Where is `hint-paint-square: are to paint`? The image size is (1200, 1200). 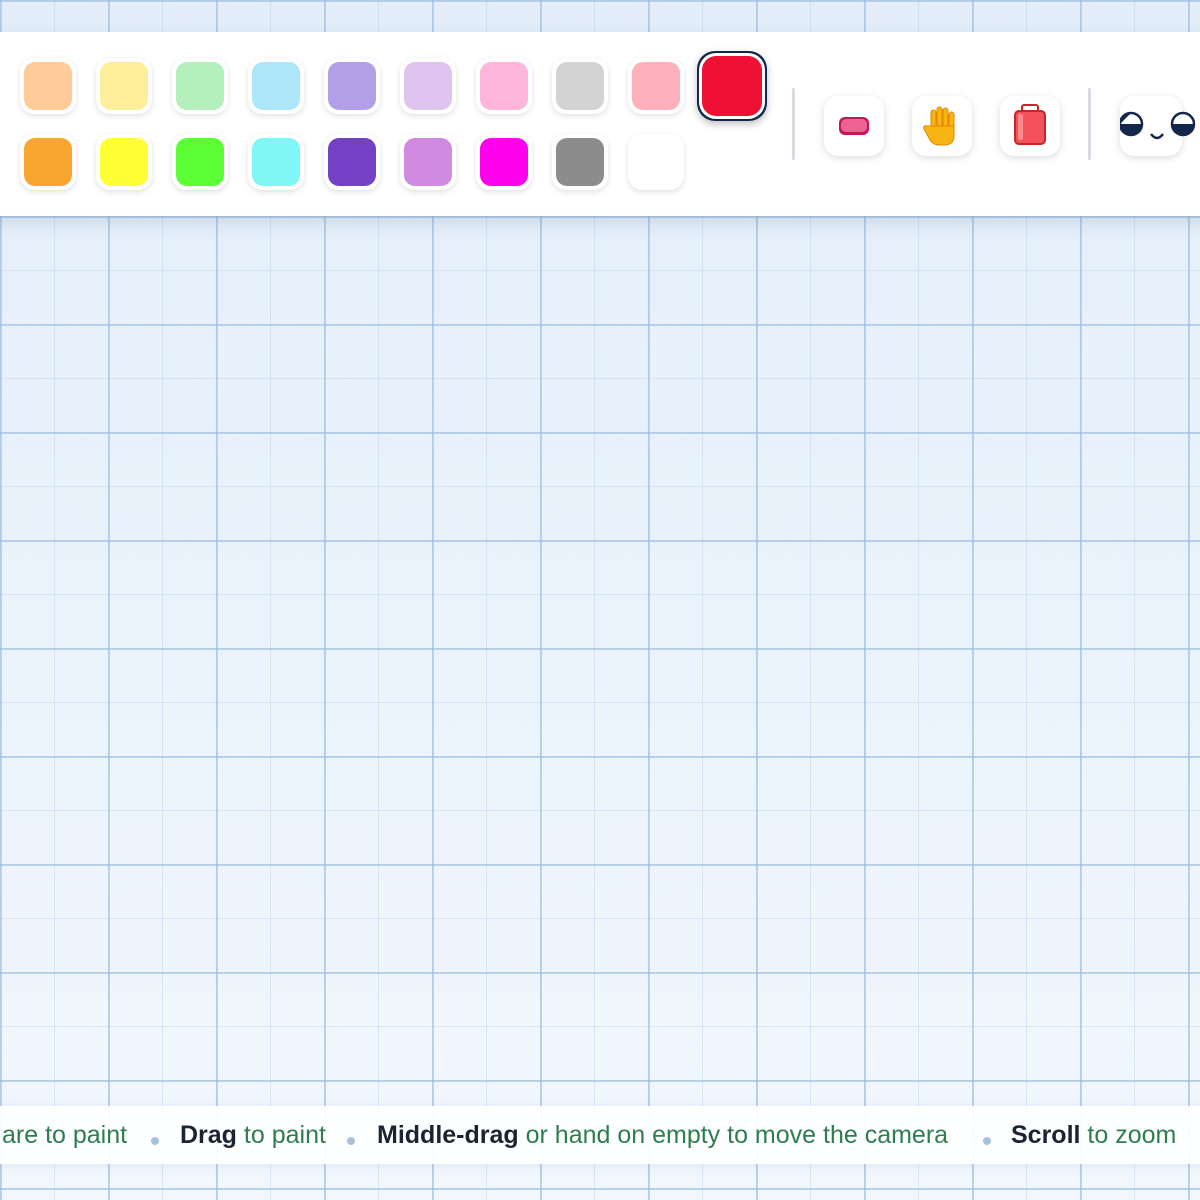 hint-paint-square: are to paint is located at coordinates (65, 1135).